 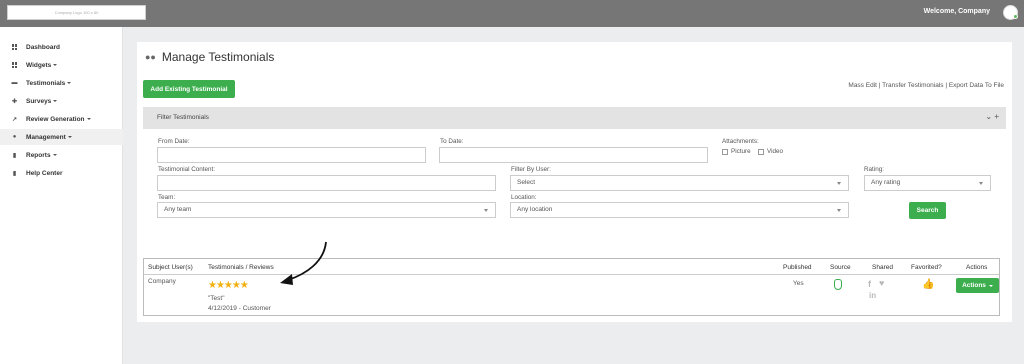 What do you see at coordinates (882, 267) in the screenshot?
I see `column-header: Shared` at bounding box center [882, 267].